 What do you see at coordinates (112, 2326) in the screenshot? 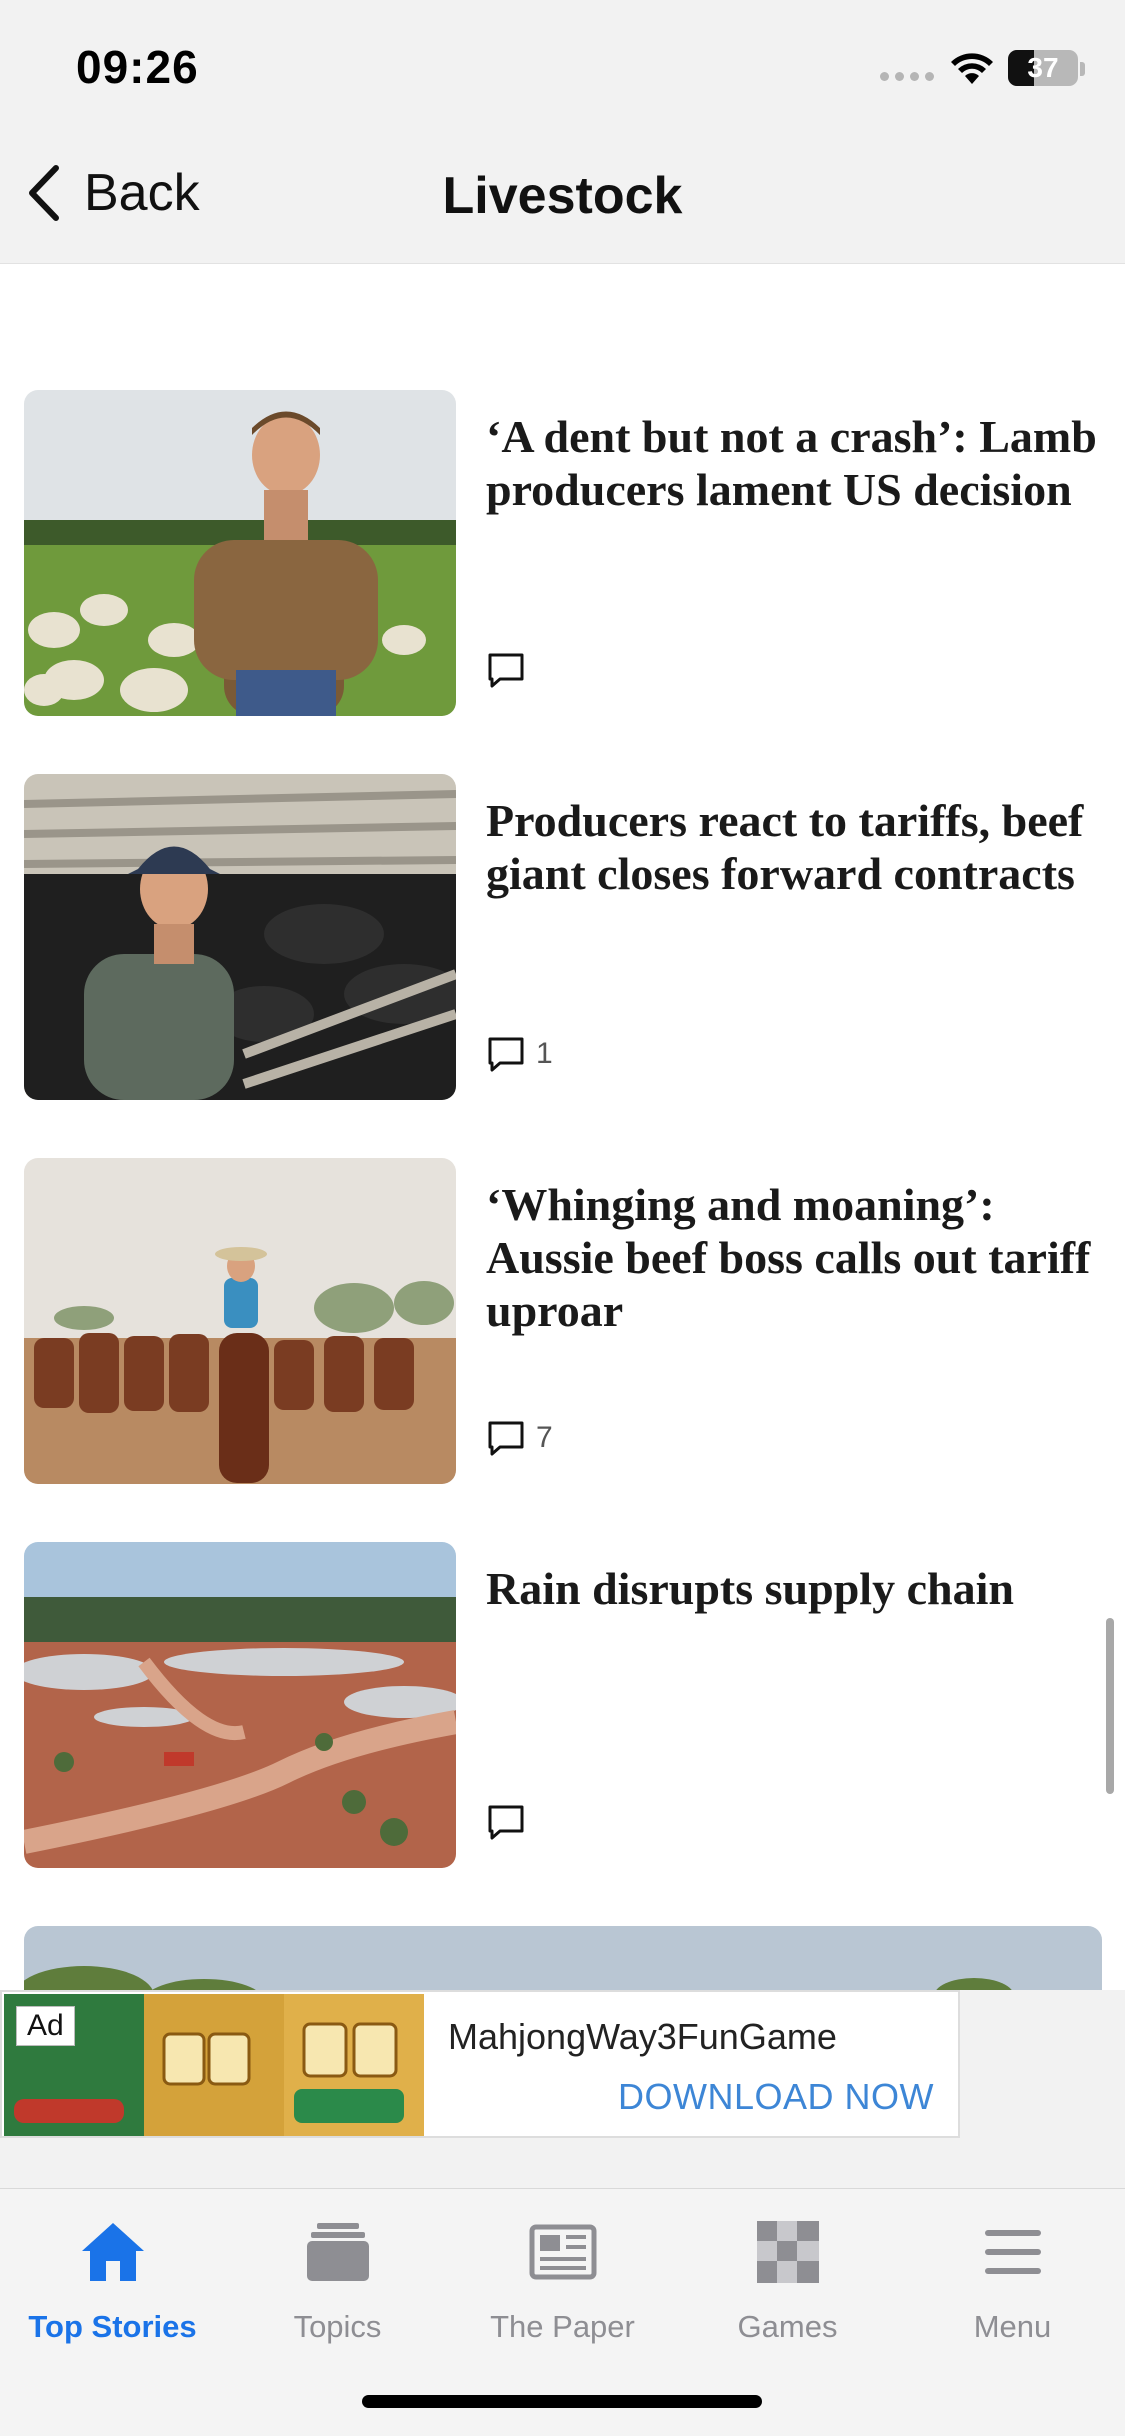
I see `tab-label: Top Stories` at bounding box center [112, 2326].